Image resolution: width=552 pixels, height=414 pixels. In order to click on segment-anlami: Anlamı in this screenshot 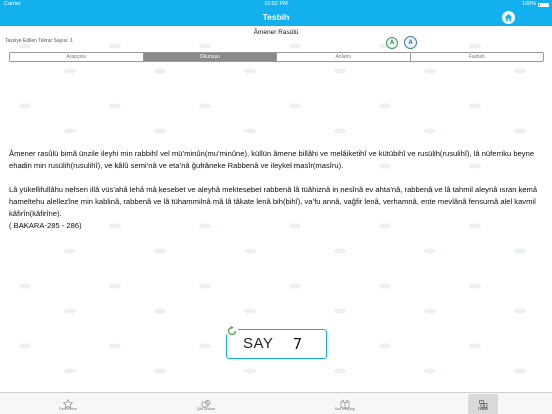, I will do `click(344, 57)`.